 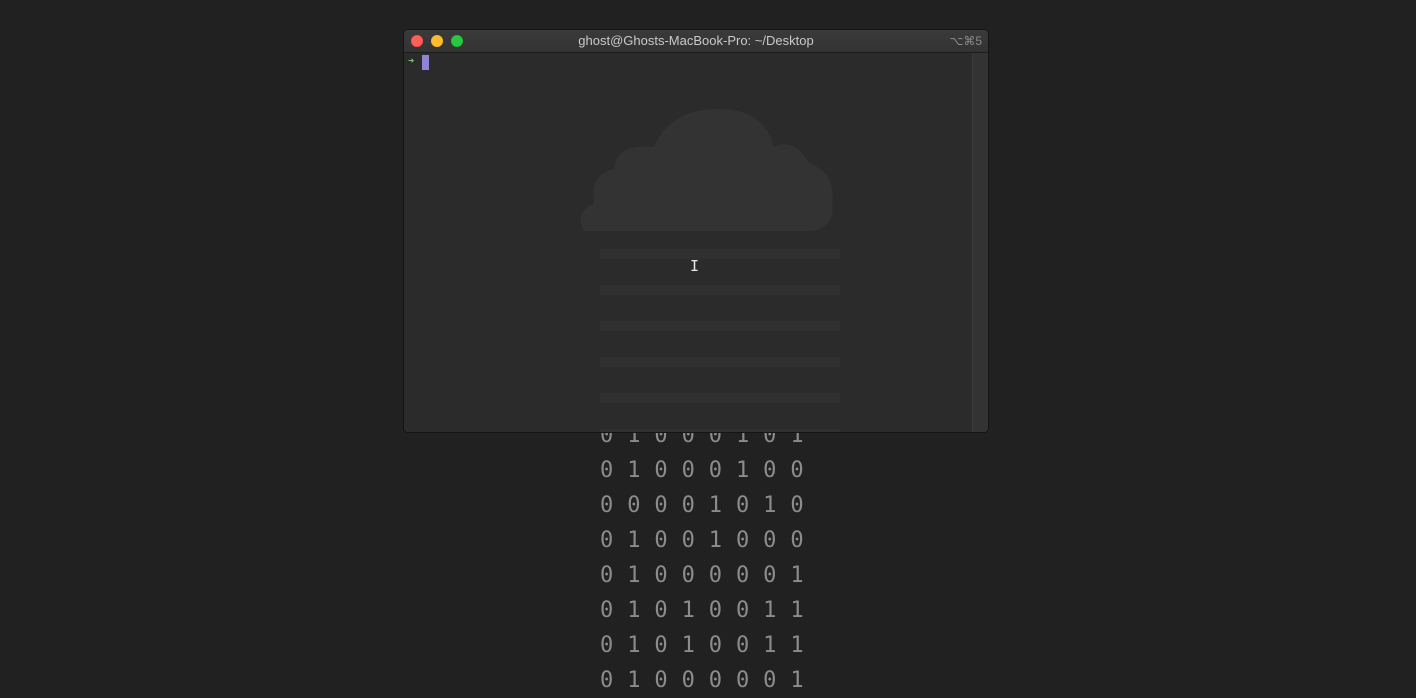 I want to click on window-shortcut: ⌥⌘5, so click(x=965, y=41).